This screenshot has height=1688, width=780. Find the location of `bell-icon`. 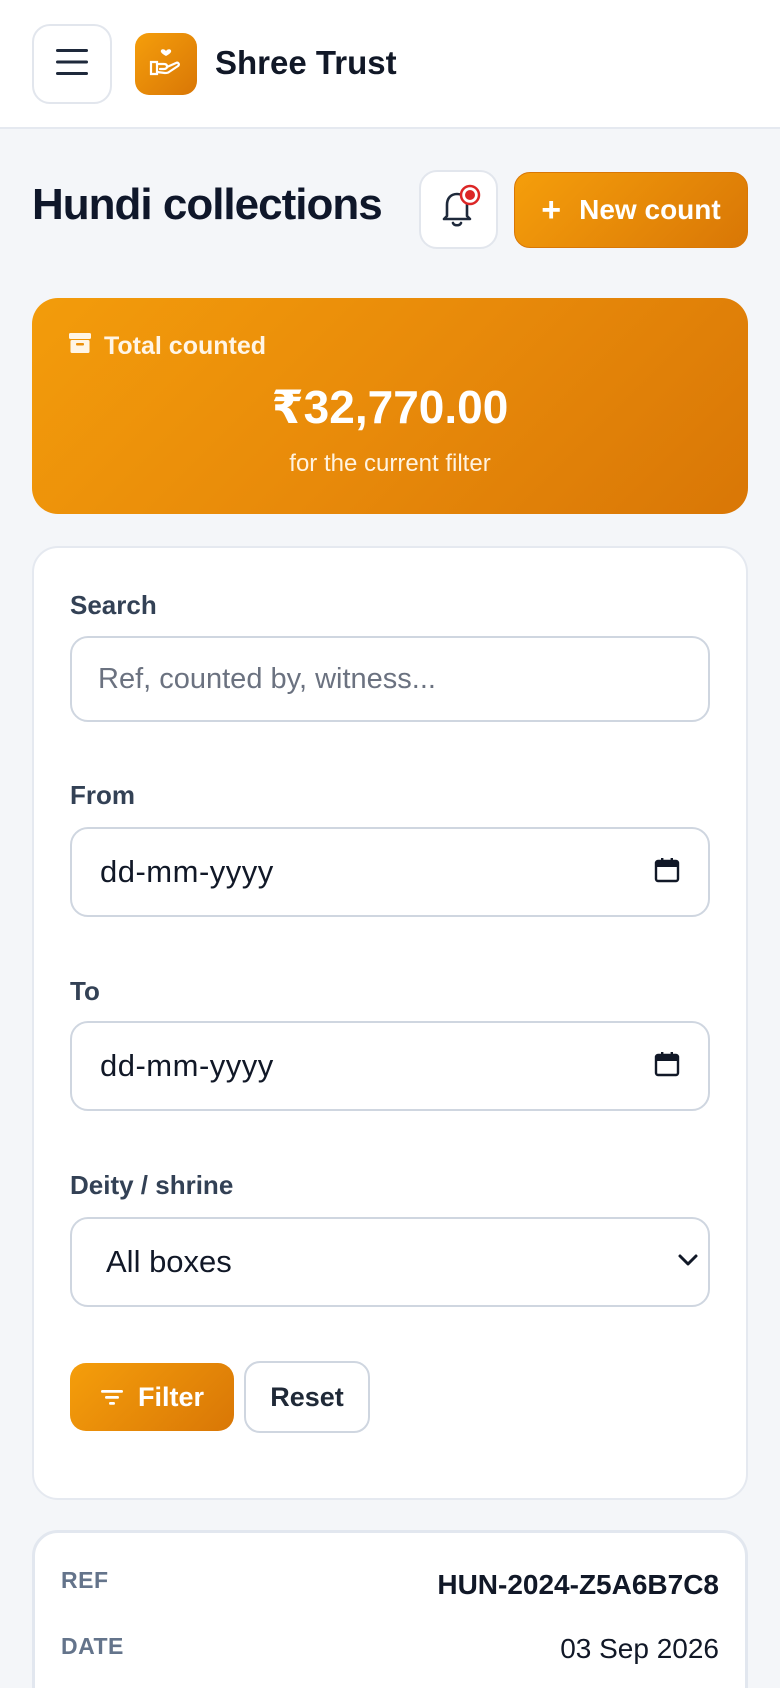

bell-icon is located at coordinates (459, 209).